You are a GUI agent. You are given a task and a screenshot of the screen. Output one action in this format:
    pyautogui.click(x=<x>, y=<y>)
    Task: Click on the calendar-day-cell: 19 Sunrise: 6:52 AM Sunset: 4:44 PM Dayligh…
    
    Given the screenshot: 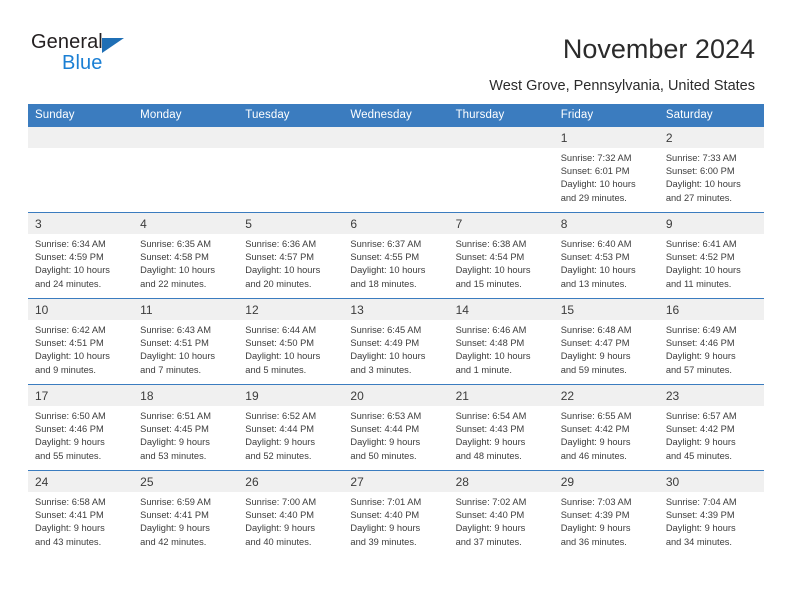 What is the action you would take?
    pyautogui.click(x=291, y=427)
    